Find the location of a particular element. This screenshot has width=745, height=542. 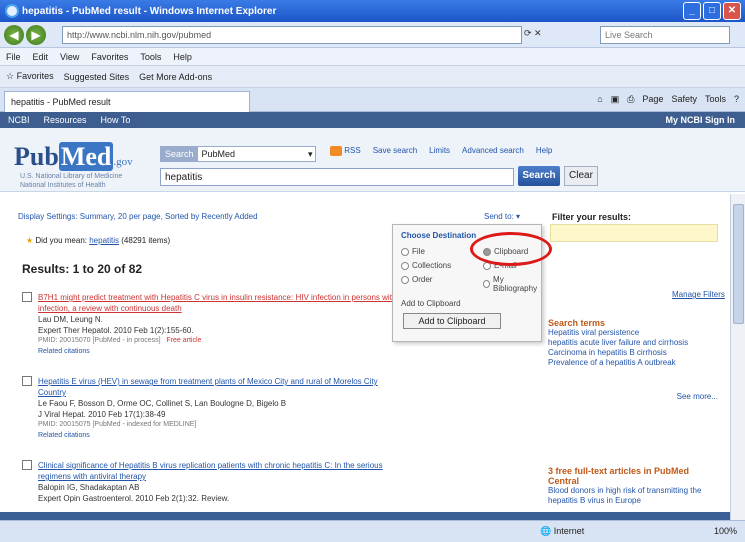

advanced-search-link: Advanced search is located at coordinates (493, 151).